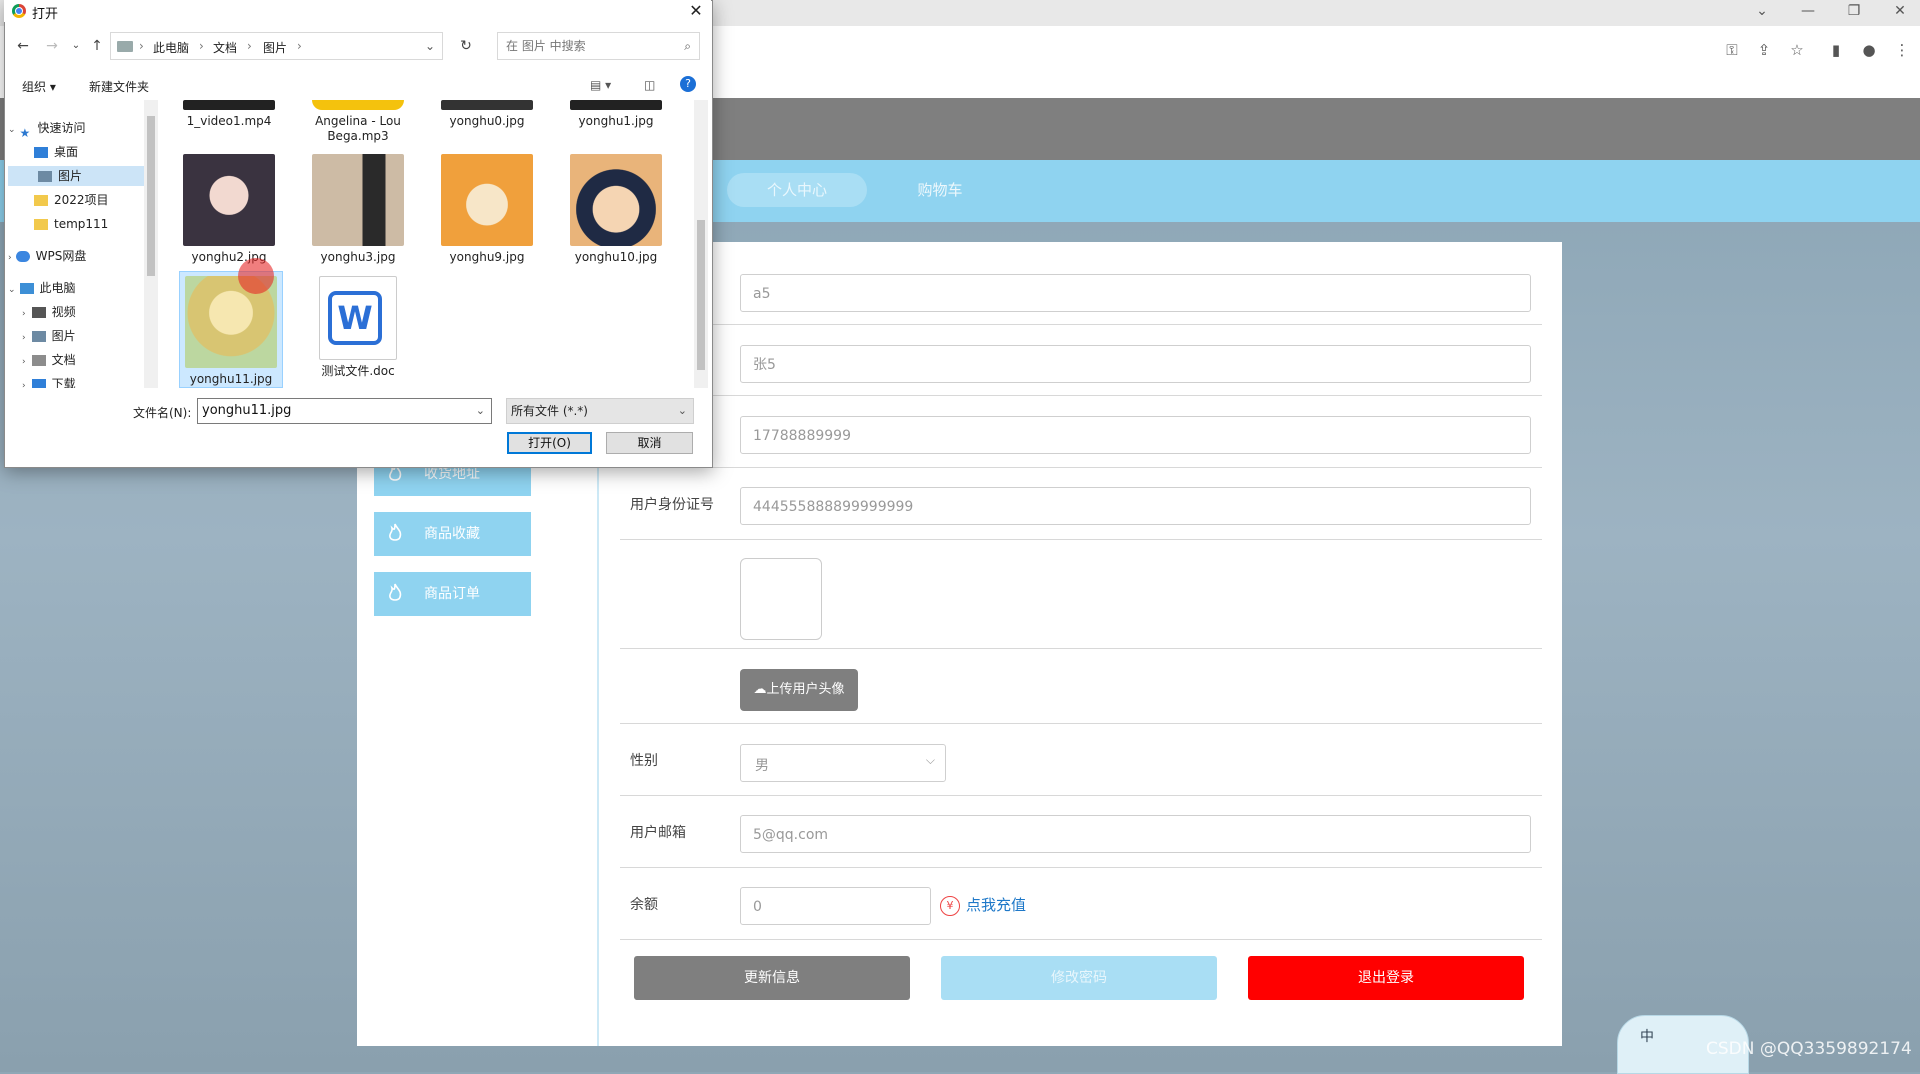 Image resolution: width=1920 pixels, height=1074 pixels. What do you see at coordinates (549, 443) in the screenshot?
I see `open-button: 打开(O)` at bounding box center [549, 443].